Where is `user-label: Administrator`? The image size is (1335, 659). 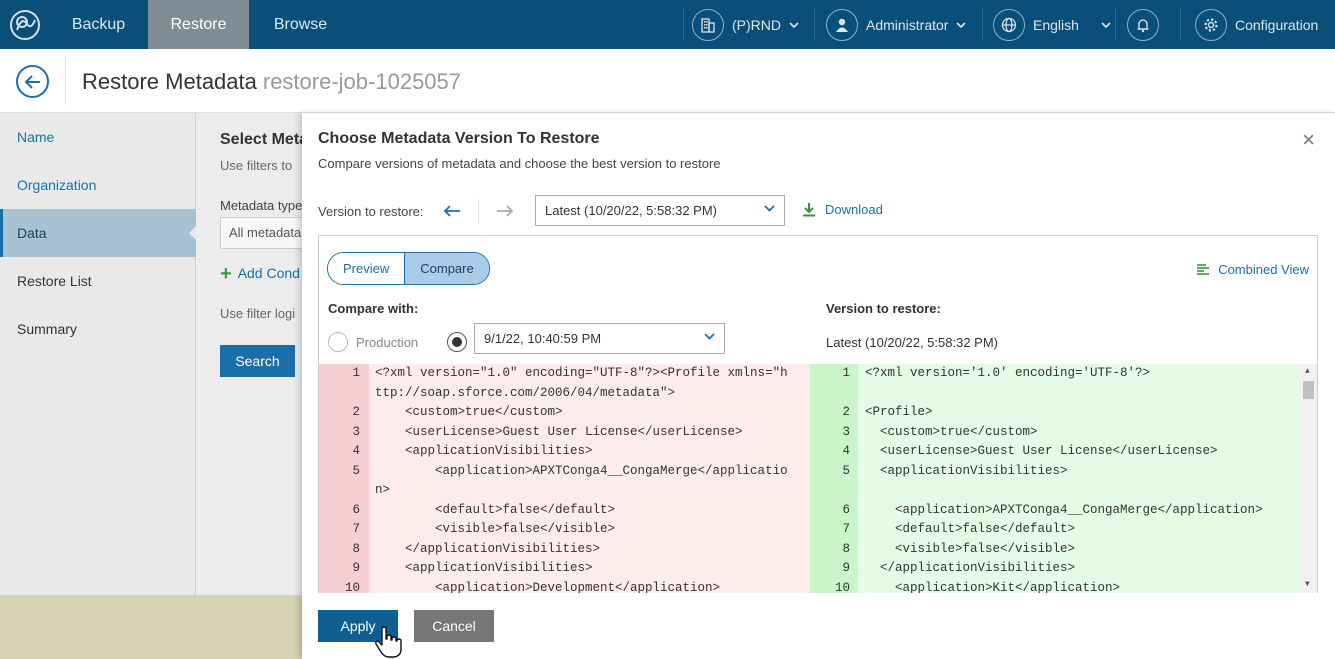
user-label: Administrator is located at coordinates (907, 24).